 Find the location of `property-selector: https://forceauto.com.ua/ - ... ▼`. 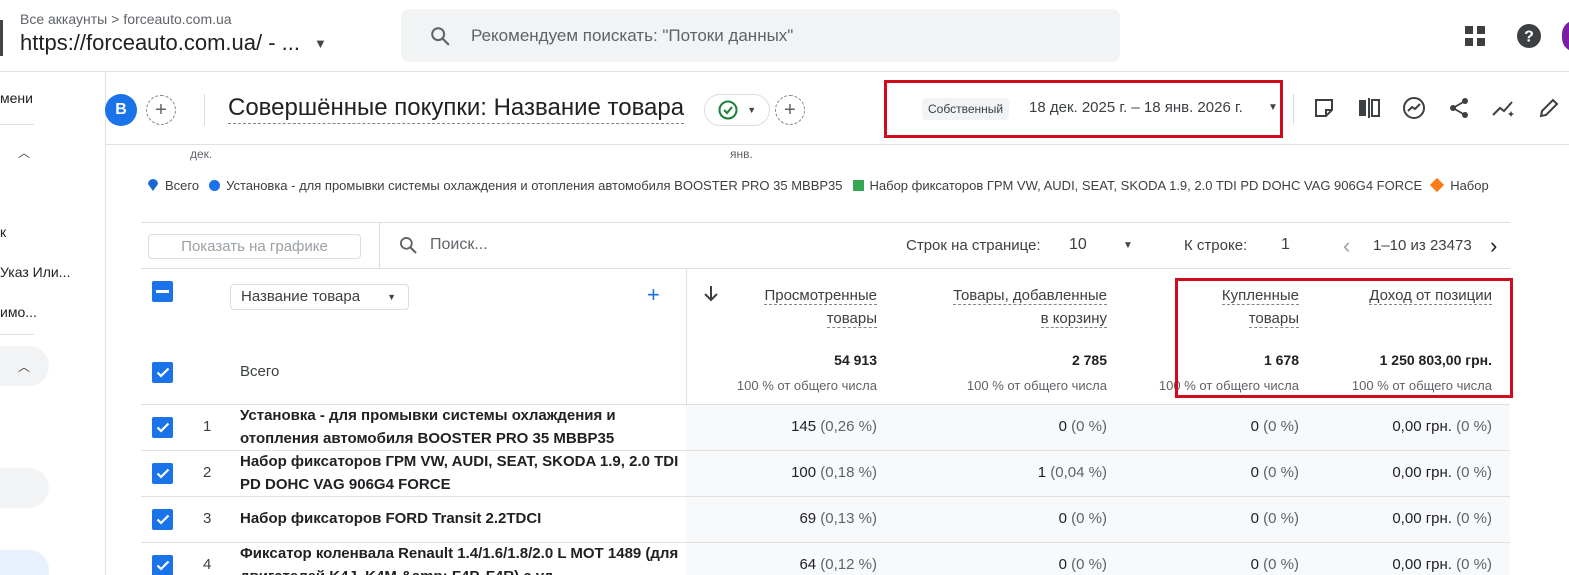

property-selector: https://forceauto.com.ua/ - ... ▼ is located at coordinates (173, 43).